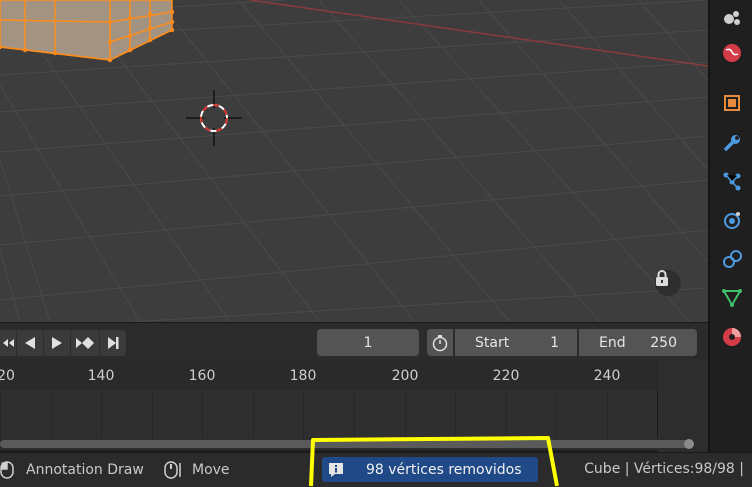 Image resolution: width=752 pixels, height=487 pixels. I want to click on current-frame-field: 1, so click(368, 342).